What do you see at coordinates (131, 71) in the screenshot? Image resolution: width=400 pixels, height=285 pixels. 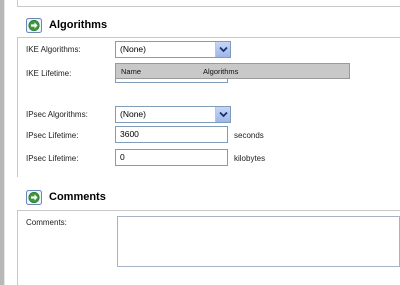 I see `dropdown-column-name: Name` at bounding box center [131, 71].